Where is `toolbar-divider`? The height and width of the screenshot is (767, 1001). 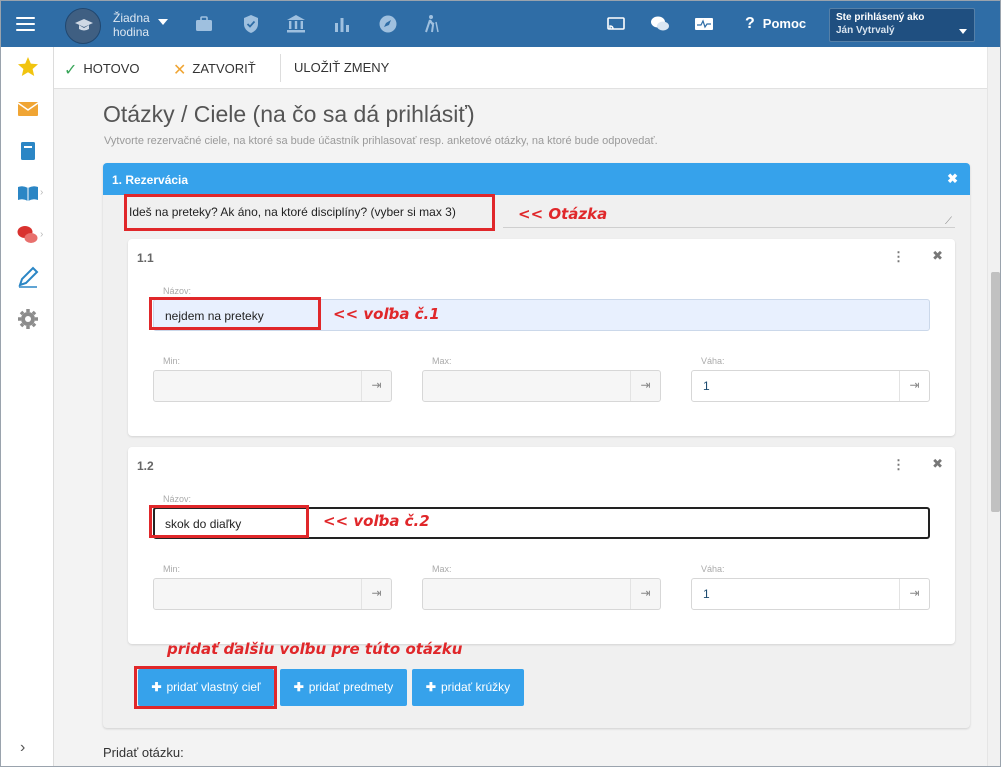
toolbar-divider is located at coordinates (280, 68).